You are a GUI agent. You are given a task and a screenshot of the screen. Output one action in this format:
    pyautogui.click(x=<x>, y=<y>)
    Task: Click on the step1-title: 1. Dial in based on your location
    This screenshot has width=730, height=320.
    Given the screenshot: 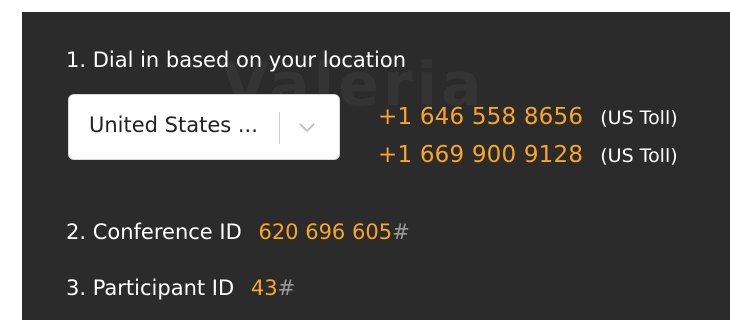 What is the action you would take?
    pyautogui.click(x=236, y=60)
    